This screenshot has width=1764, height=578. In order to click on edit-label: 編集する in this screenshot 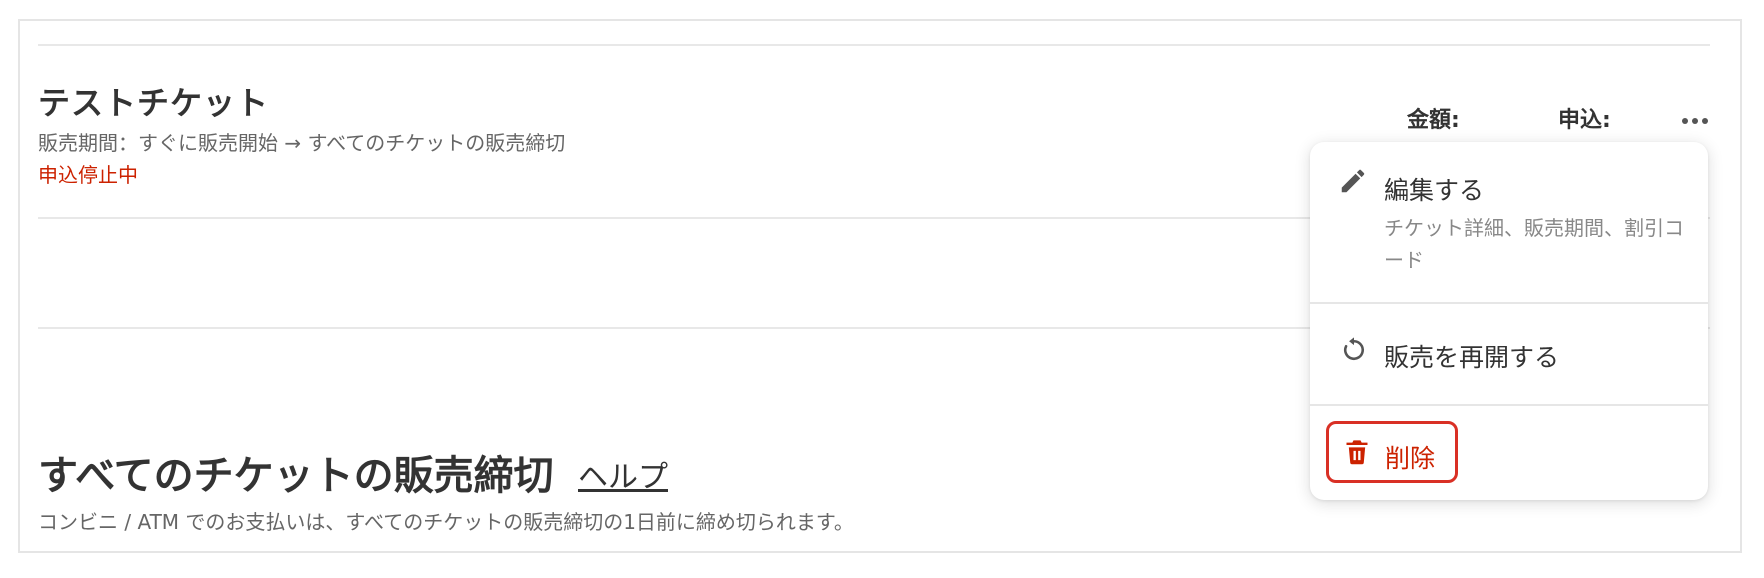, I will do `click(1434, 190)`.